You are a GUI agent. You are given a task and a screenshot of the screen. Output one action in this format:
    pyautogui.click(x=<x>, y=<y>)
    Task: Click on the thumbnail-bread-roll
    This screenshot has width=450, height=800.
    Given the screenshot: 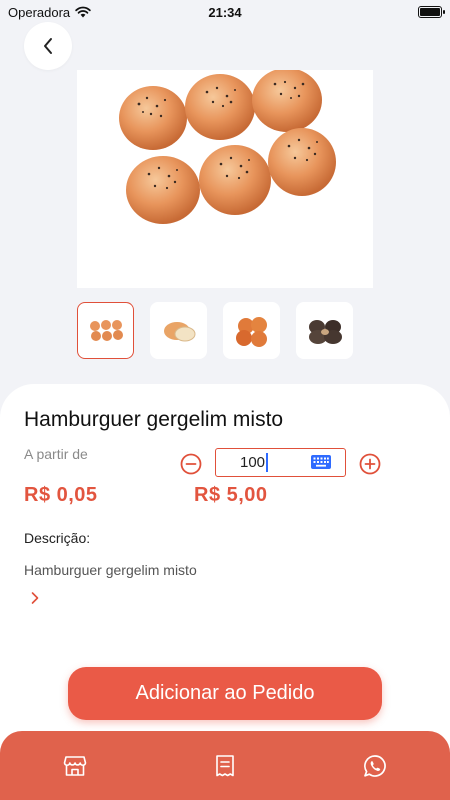 What is the action you would take?
    pyautogui.click(x=178, y=330)
    